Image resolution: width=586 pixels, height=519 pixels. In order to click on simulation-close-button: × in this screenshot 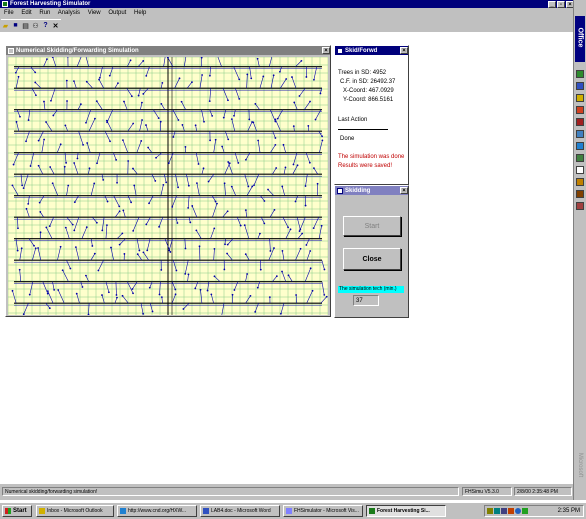, I will do `click(326, 50)`.